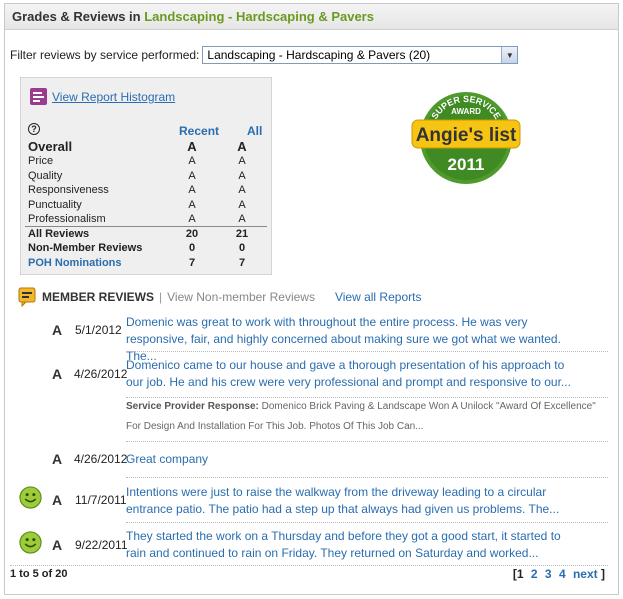  What do you see at coordinates (192, 262) in the screenshot?
I see `total-recent: 7` at bounding box center [192, 262].